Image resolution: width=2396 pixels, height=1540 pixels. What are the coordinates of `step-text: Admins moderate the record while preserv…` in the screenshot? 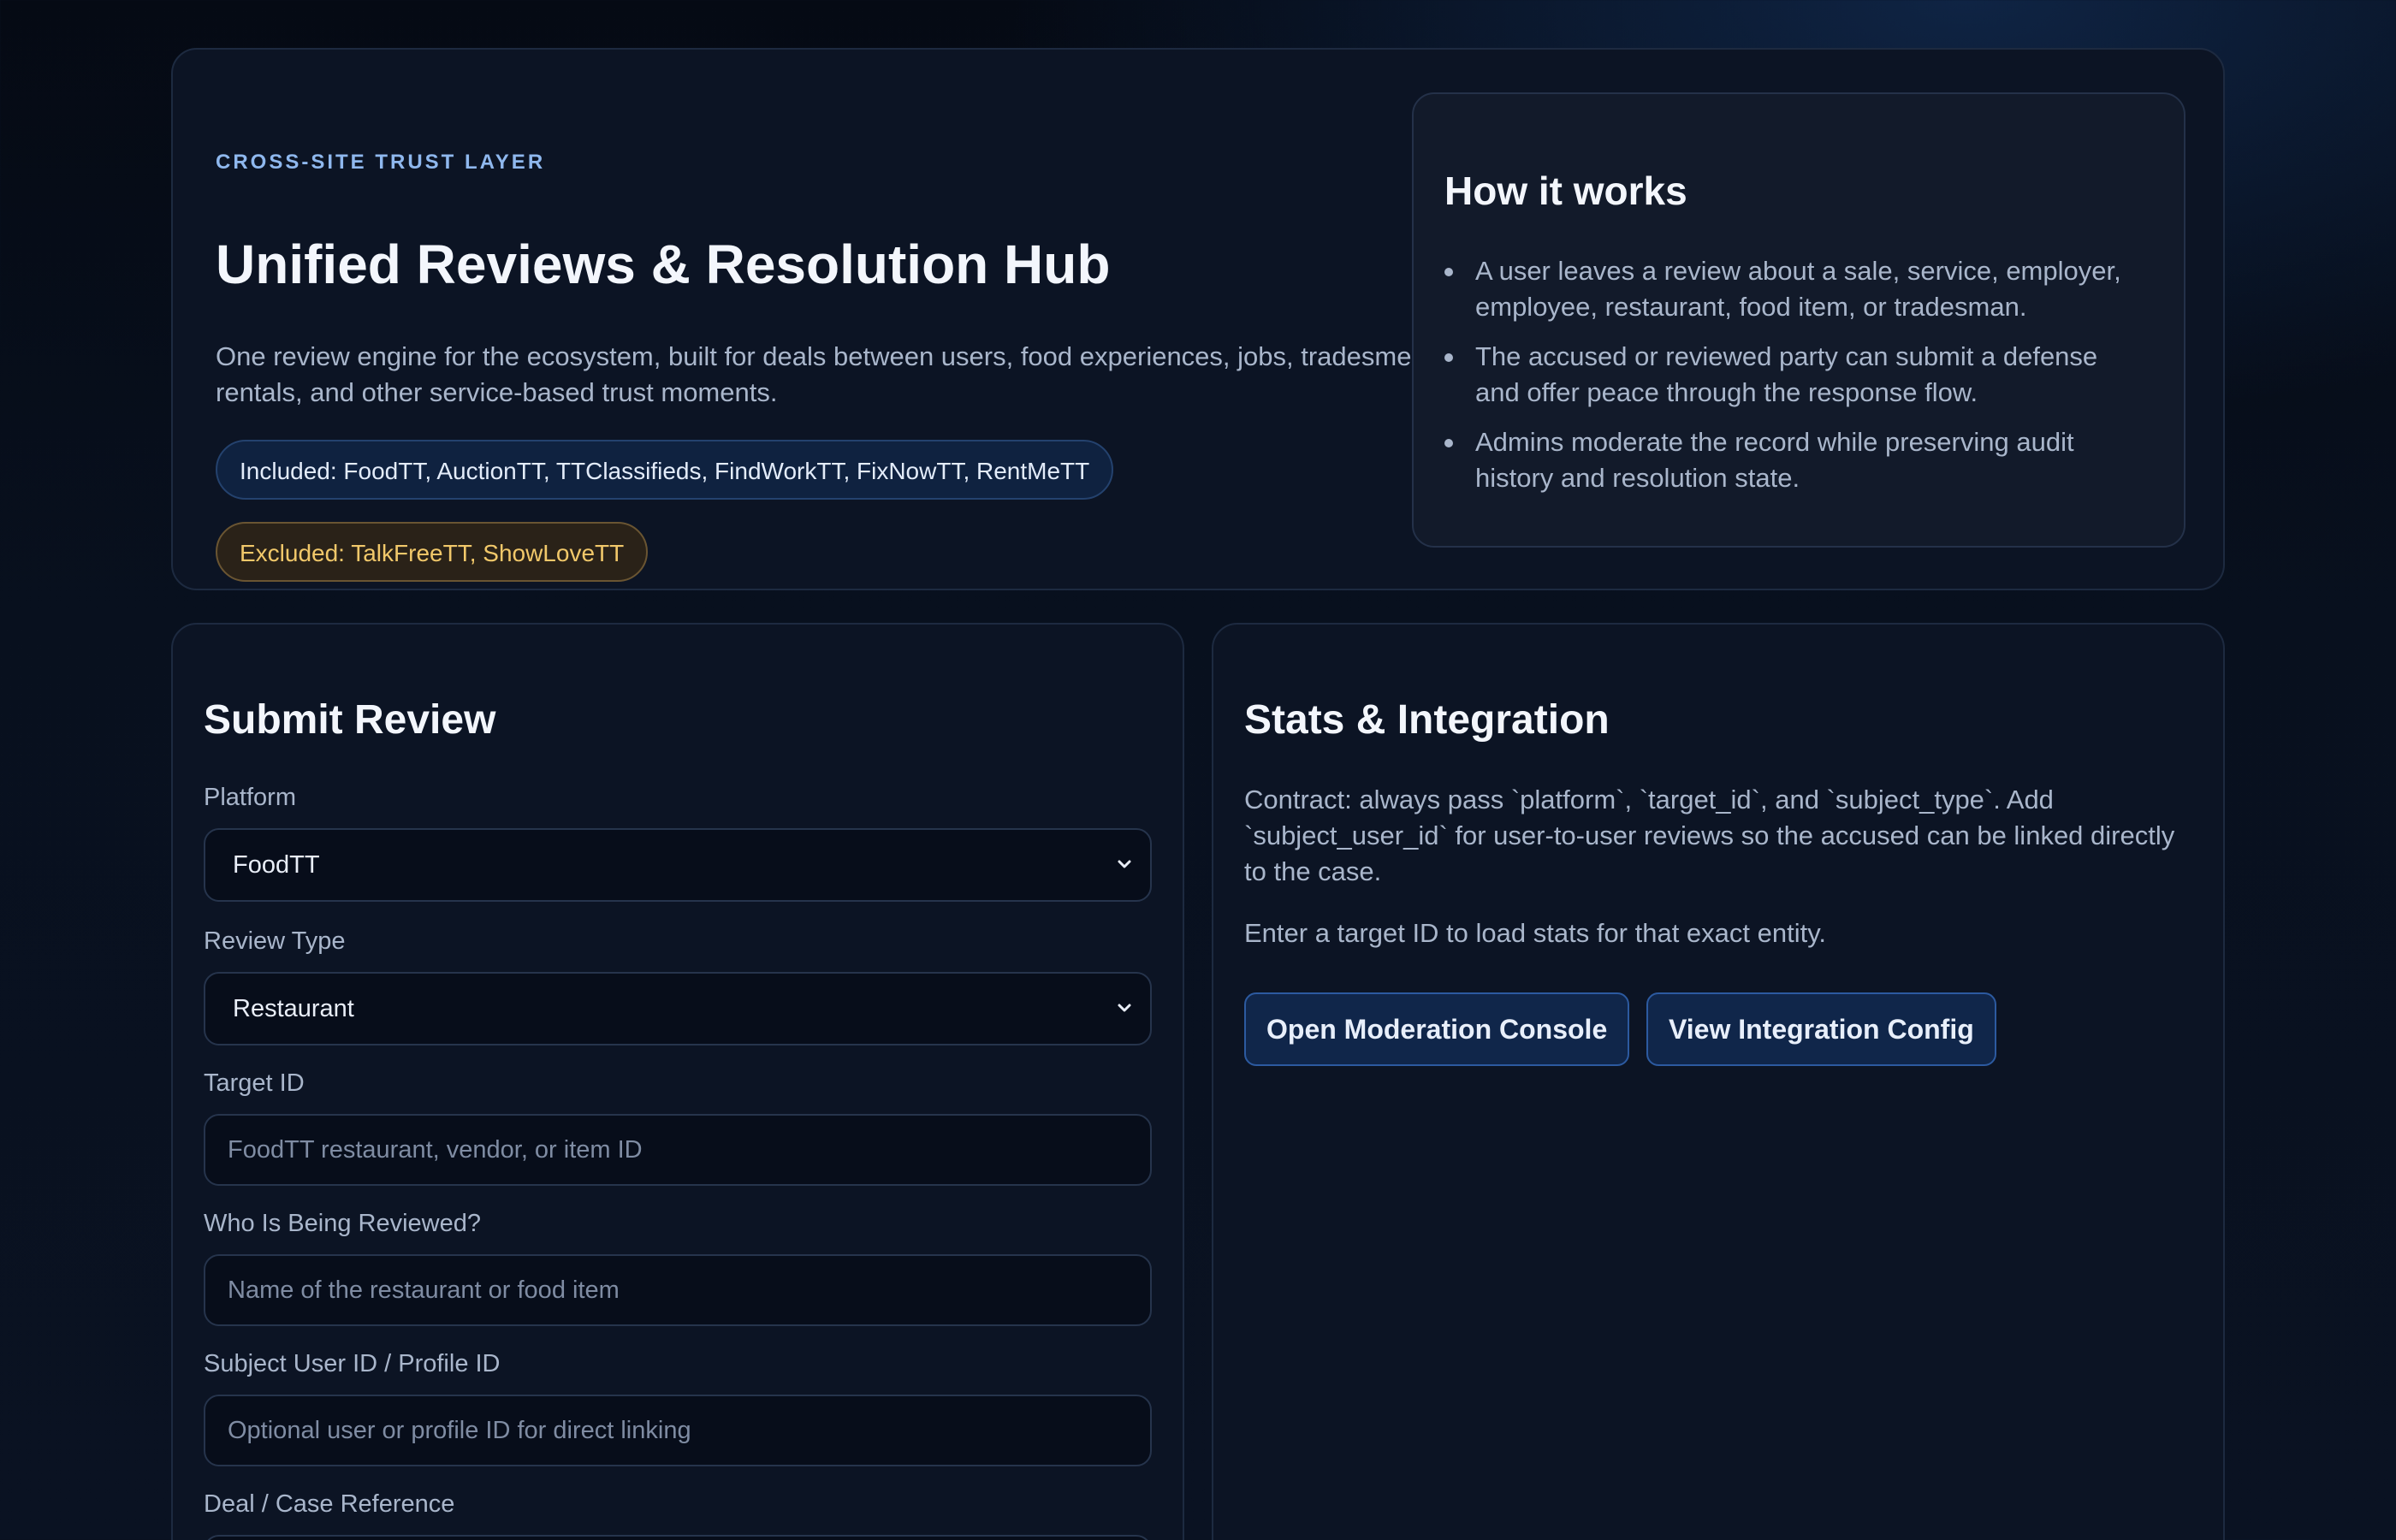 It's located at (1774, 460).